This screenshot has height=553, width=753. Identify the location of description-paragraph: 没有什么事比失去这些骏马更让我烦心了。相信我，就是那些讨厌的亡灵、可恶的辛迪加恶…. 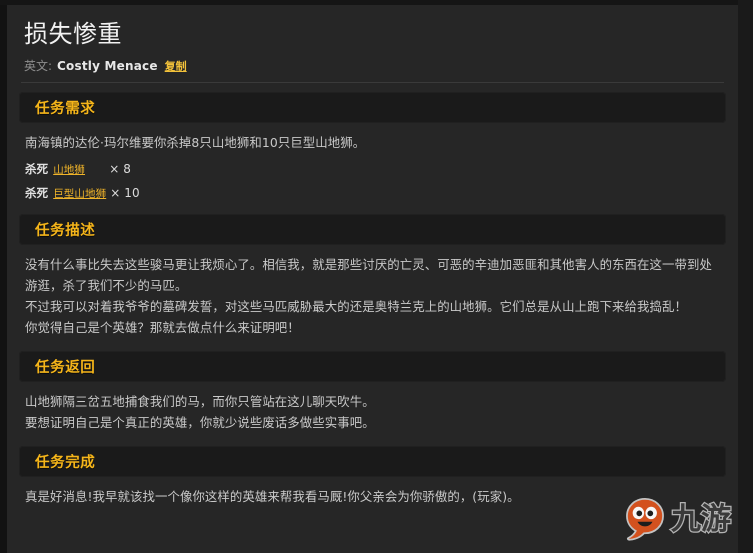
(368, 275).